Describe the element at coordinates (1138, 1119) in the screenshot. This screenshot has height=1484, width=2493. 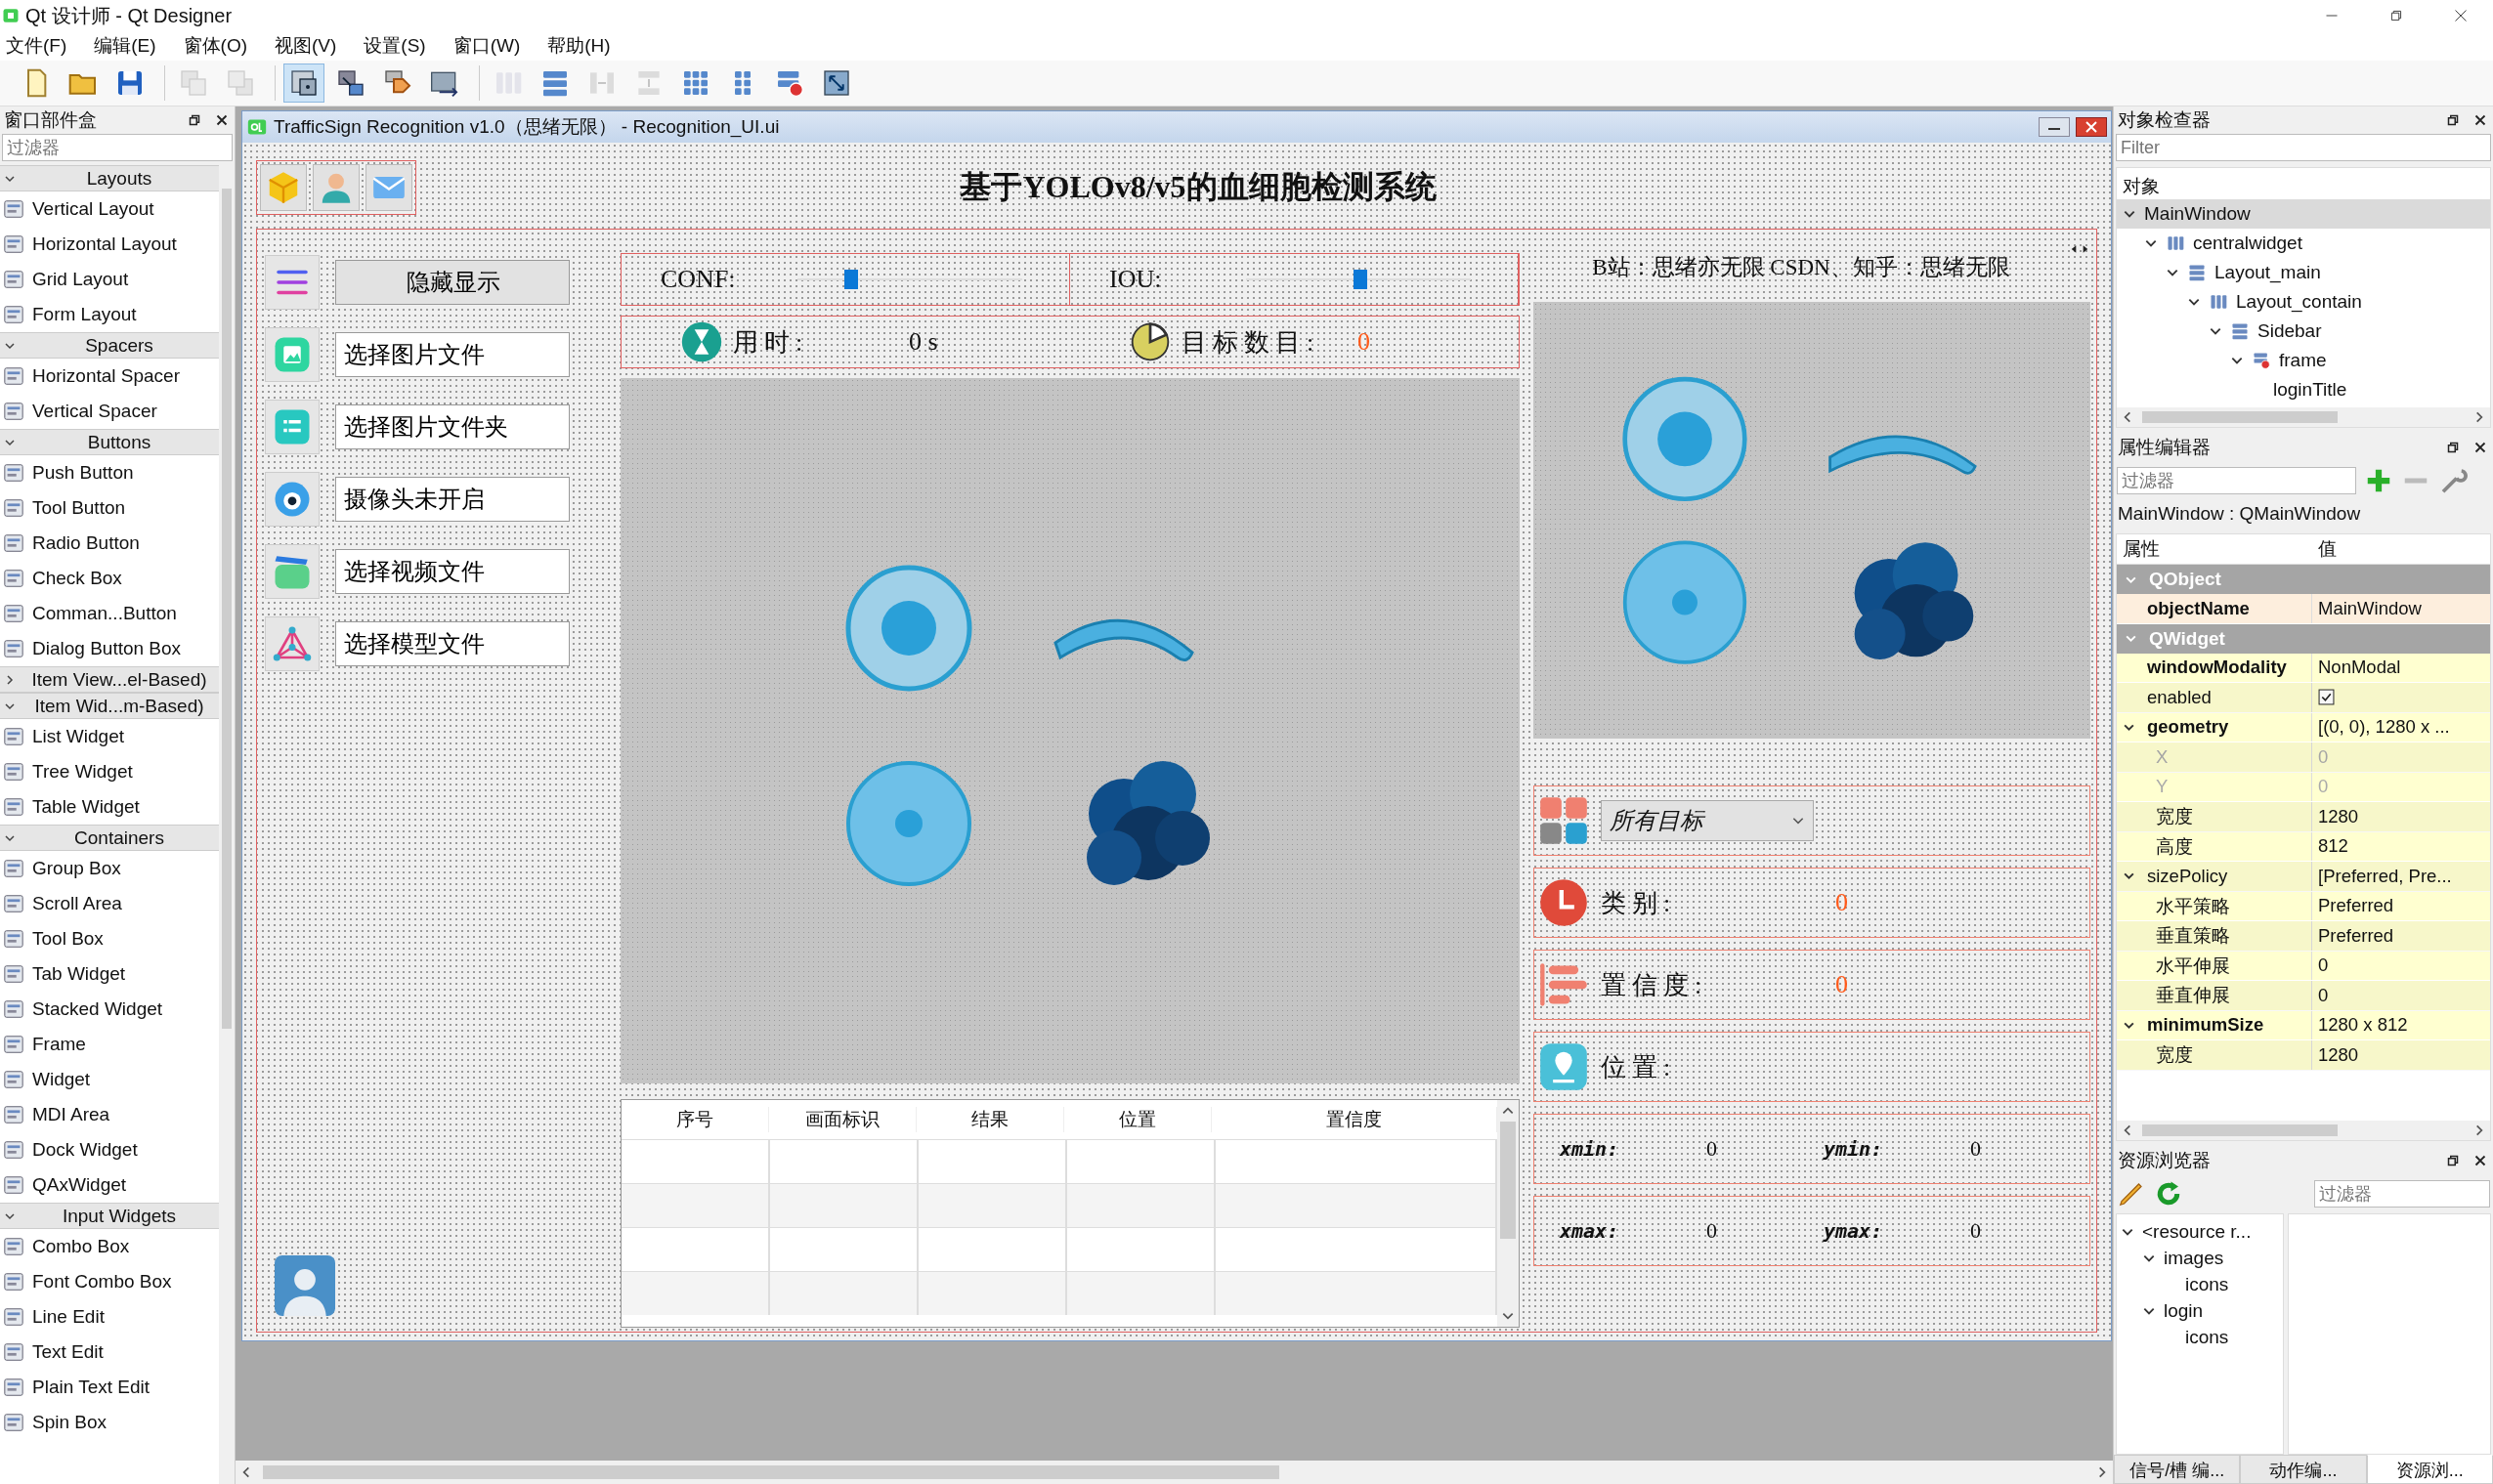
I see `column-header: 位置` at that location.